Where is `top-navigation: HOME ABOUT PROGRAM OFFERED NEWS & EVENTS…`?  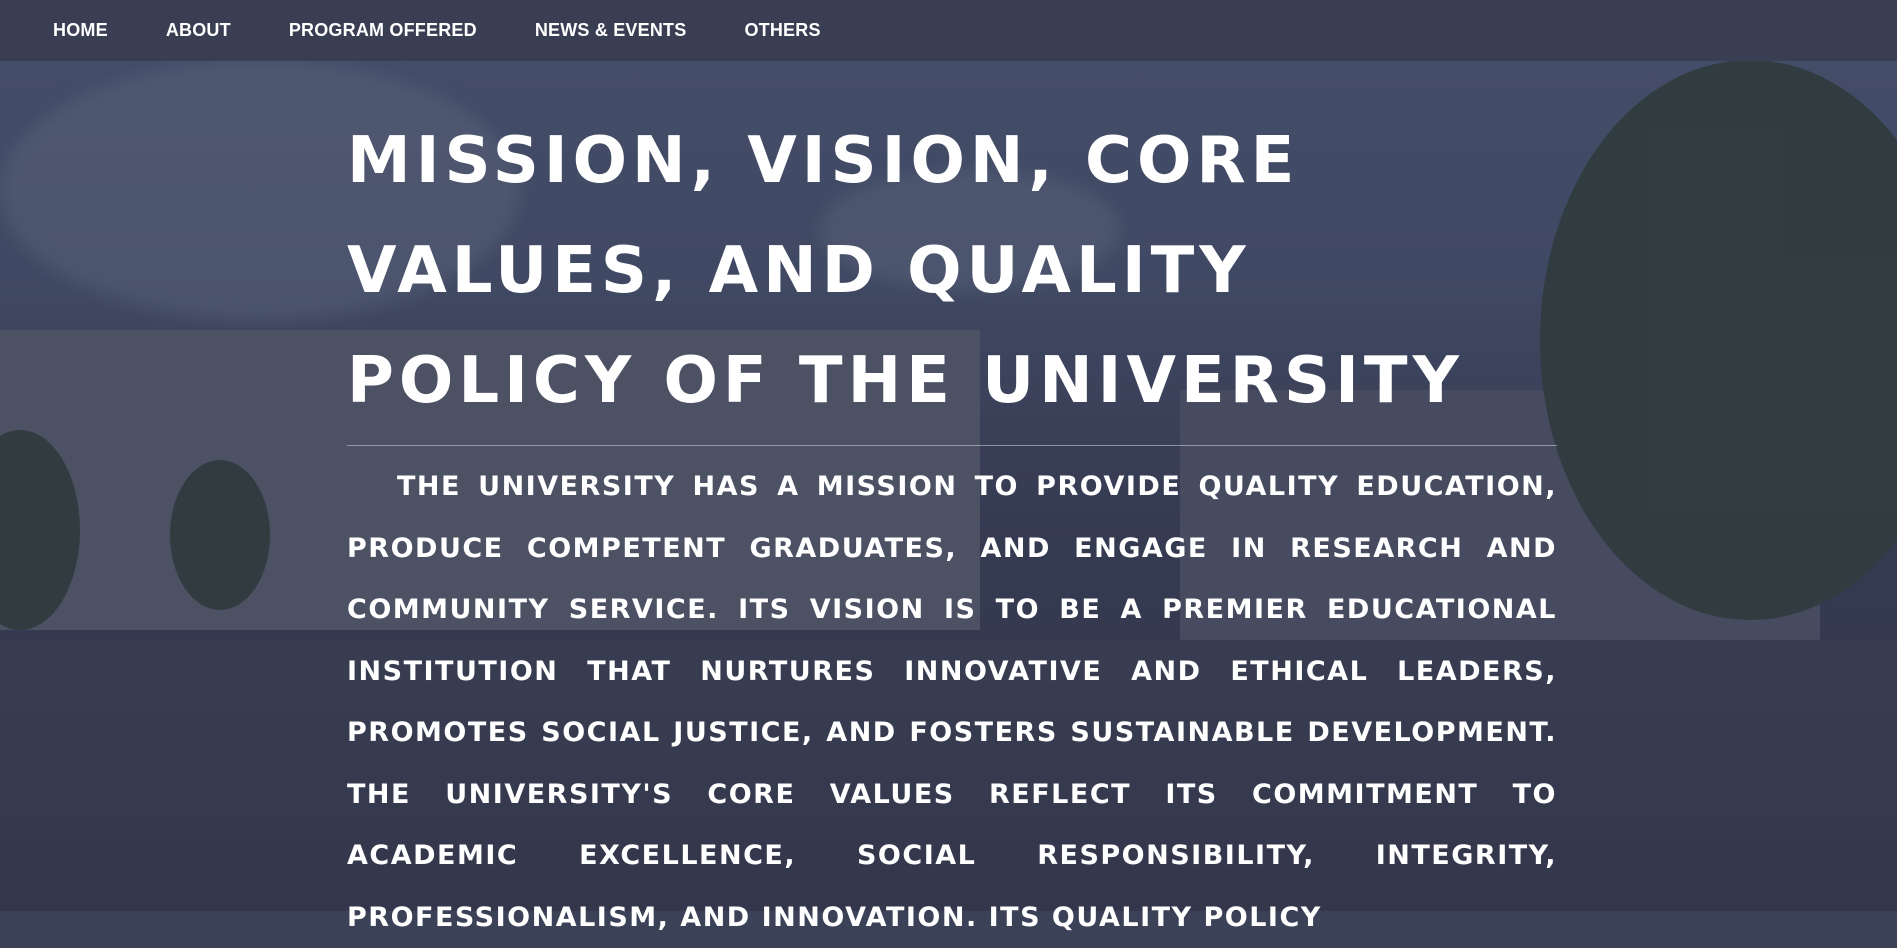 top-navigation: HOME ABOUT PROGRAM OFFERED NEWS & EVENTS… is located at coordinates (948, 30).